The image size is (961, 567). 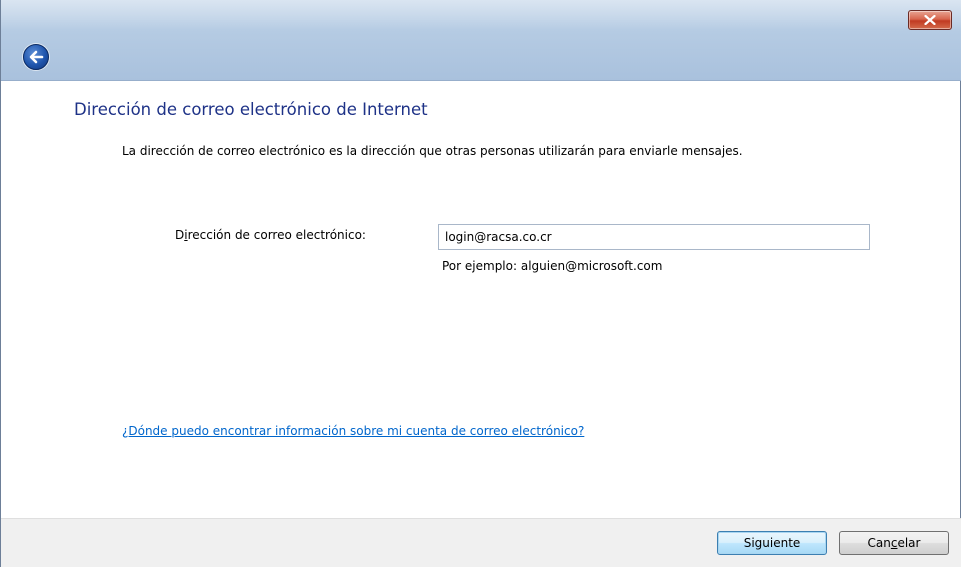 I want to click on back-button, so click(x=36, y=57).